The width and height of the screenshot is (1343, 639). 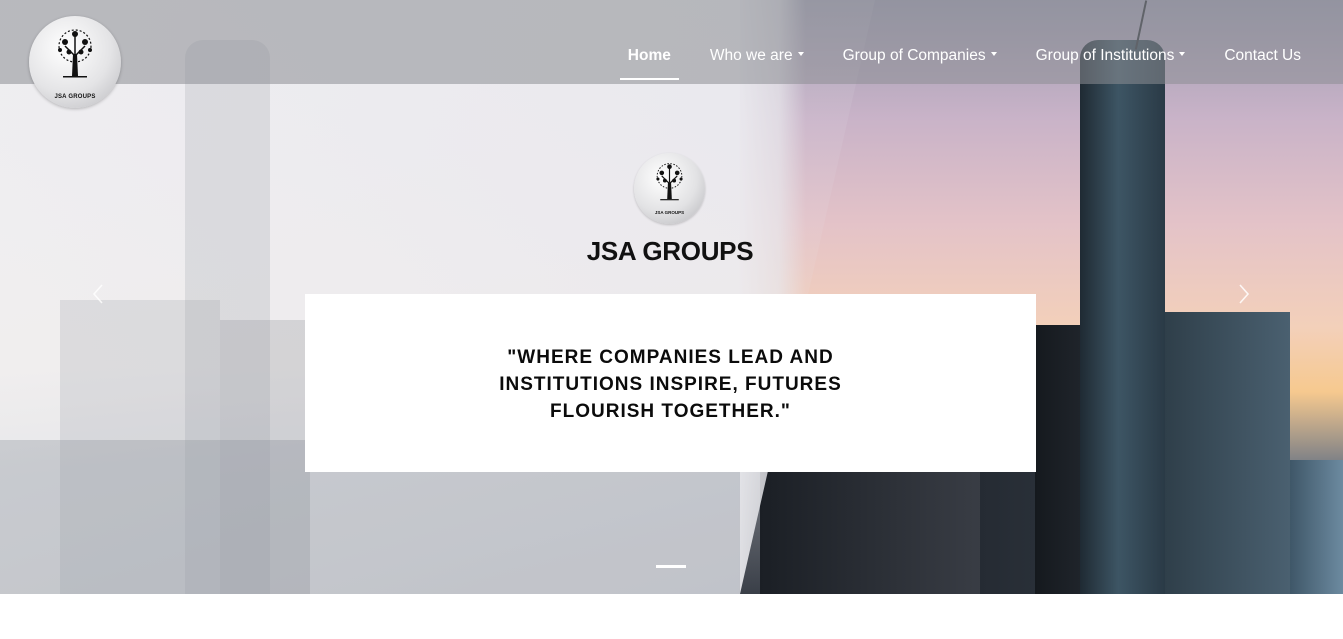 I want to click on nav-who-we-are-label: Who we are, so click(x=751, y=55).